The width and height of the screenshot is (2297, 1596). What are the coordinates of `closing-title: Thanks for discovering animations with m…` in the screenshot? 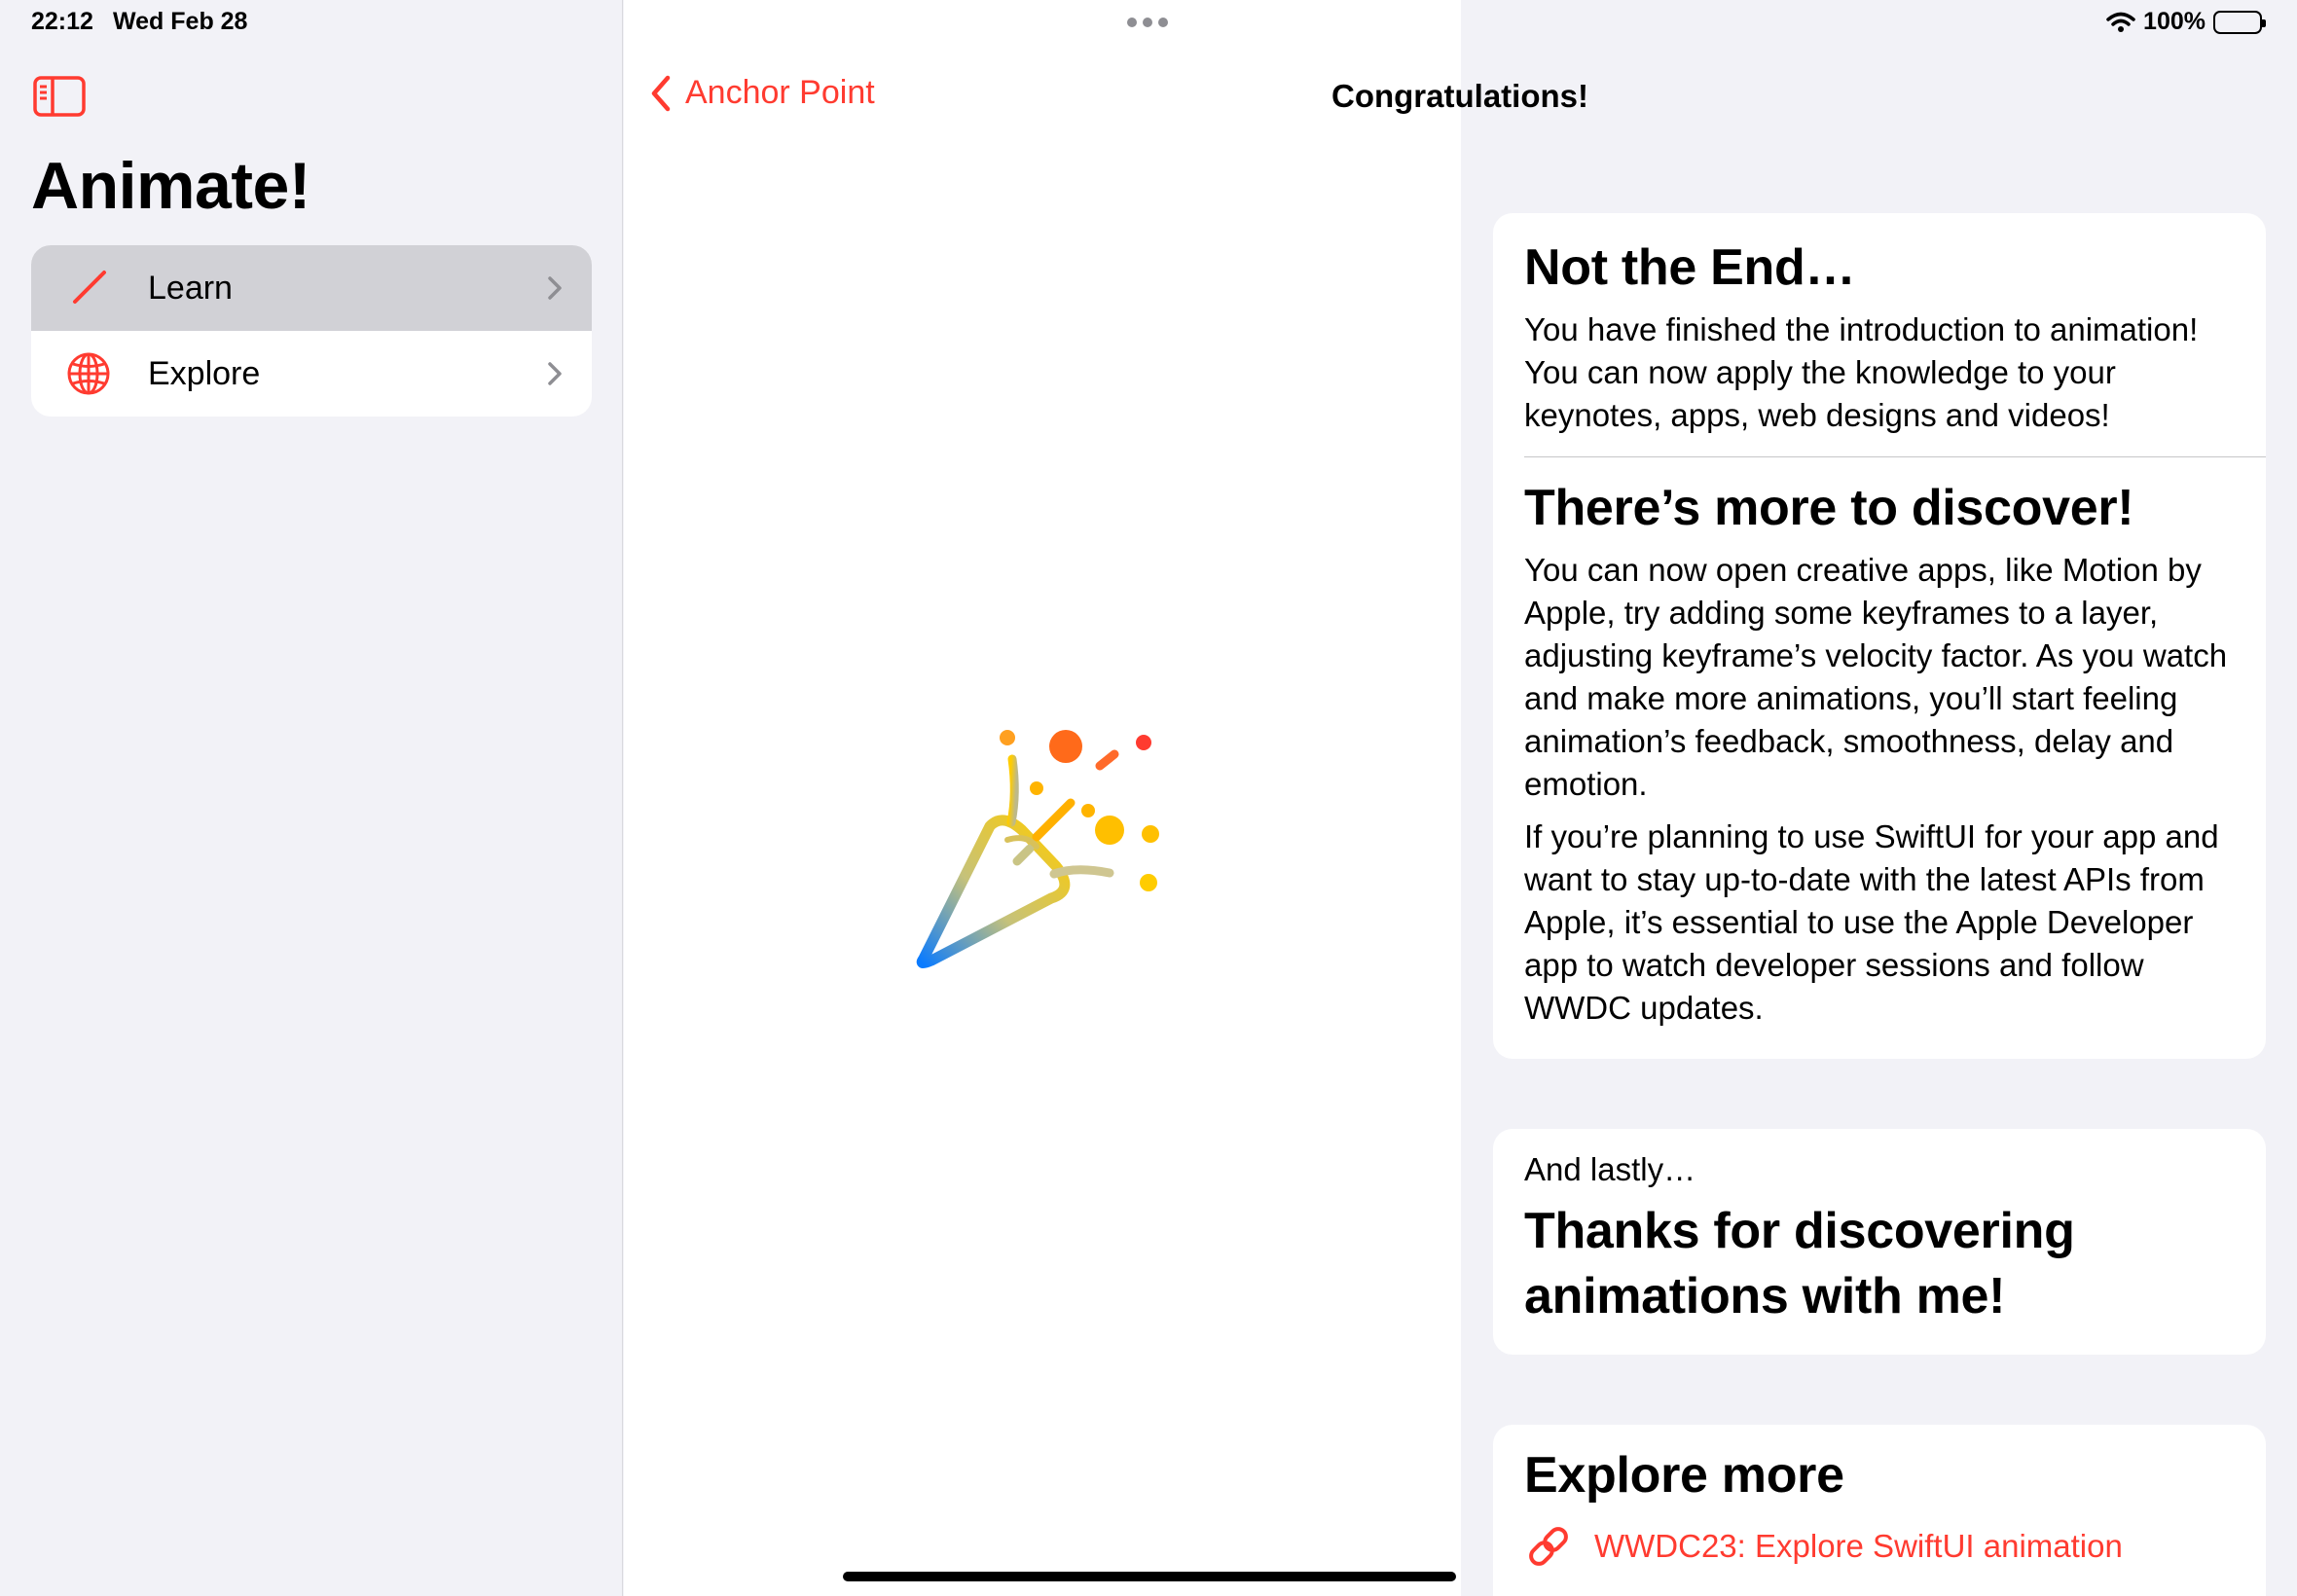 It's located at (1799, 1264).